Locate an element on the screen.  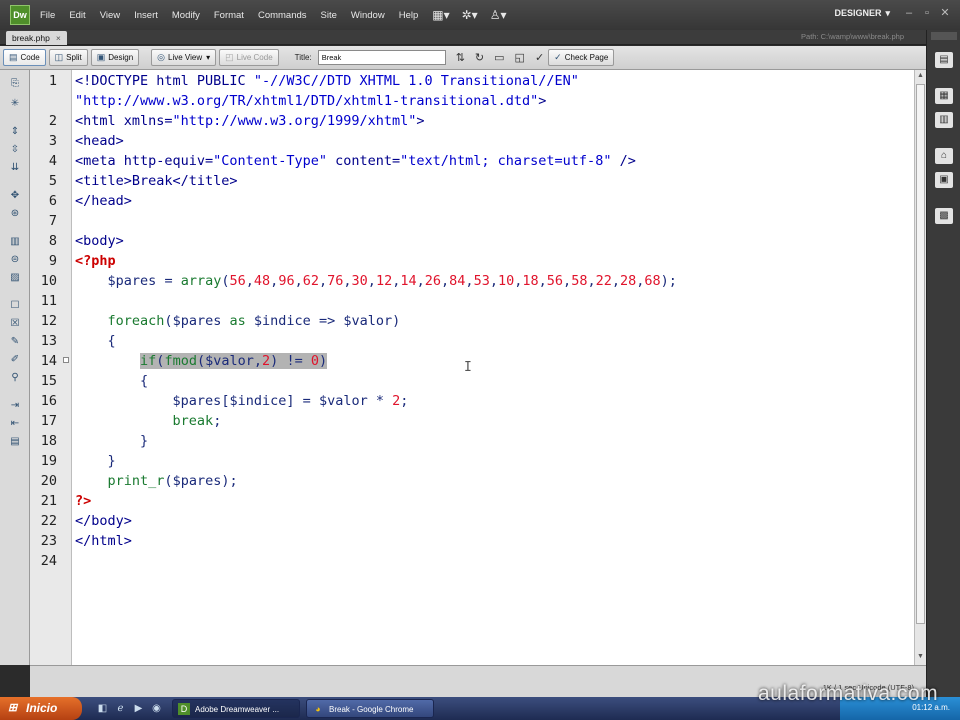
minimize-icon: – is located at coordinates (909, 13).